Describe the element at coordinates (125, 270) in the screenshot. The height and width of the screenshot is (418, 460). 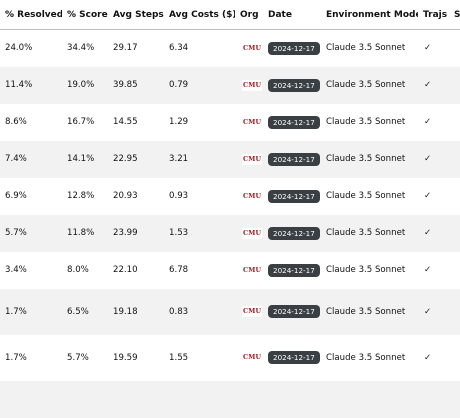
I see `cell-steps: 22.10` at that location.